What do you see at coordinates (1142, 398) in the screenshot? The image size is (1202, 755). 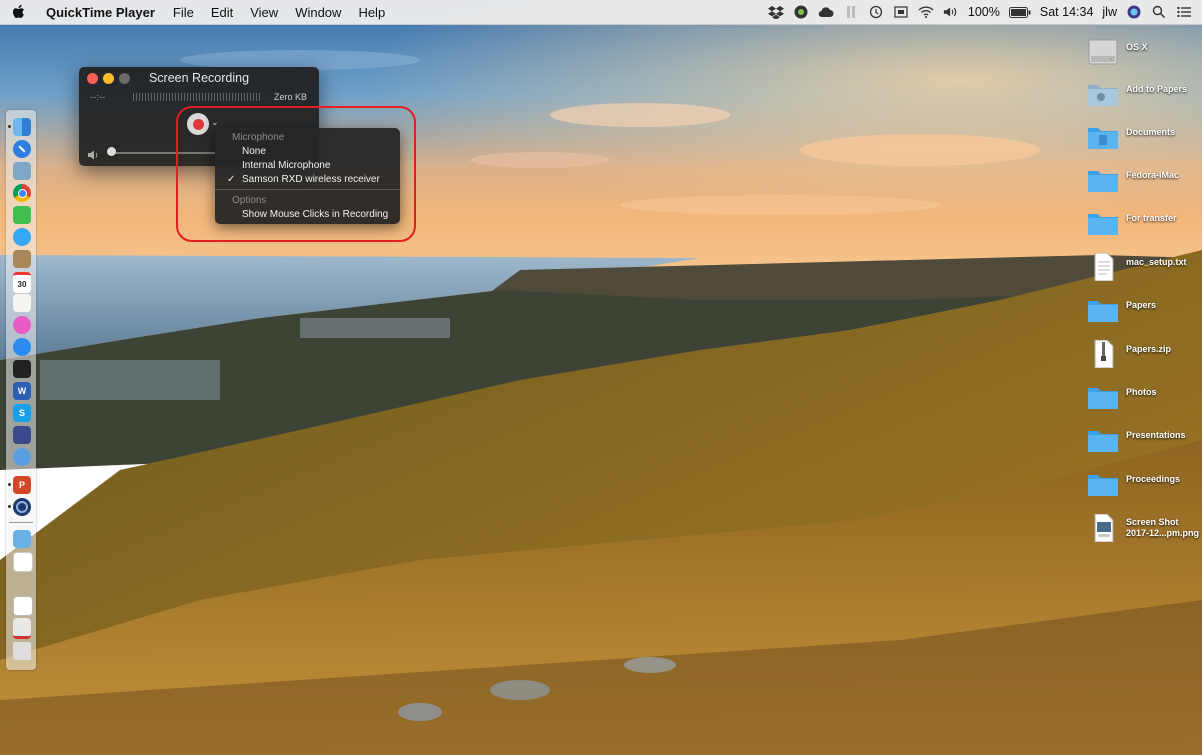 I see `desktop-icon-photos: Photos` at bounding box center [1142, 398].